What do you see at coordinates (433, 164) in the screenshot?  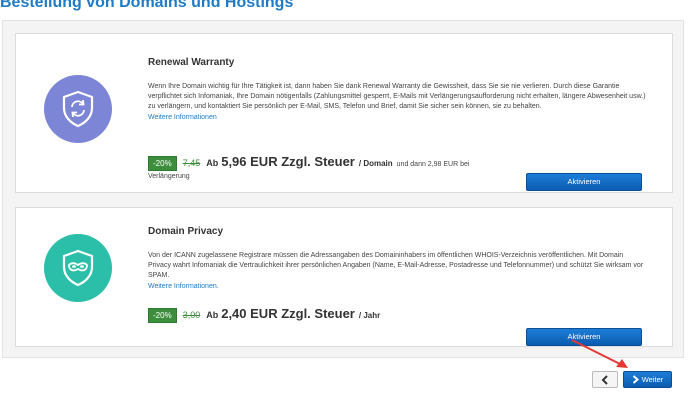 I see `renewal-note: und dann 2,98 EUR bei` at bounding box center [433, 164].